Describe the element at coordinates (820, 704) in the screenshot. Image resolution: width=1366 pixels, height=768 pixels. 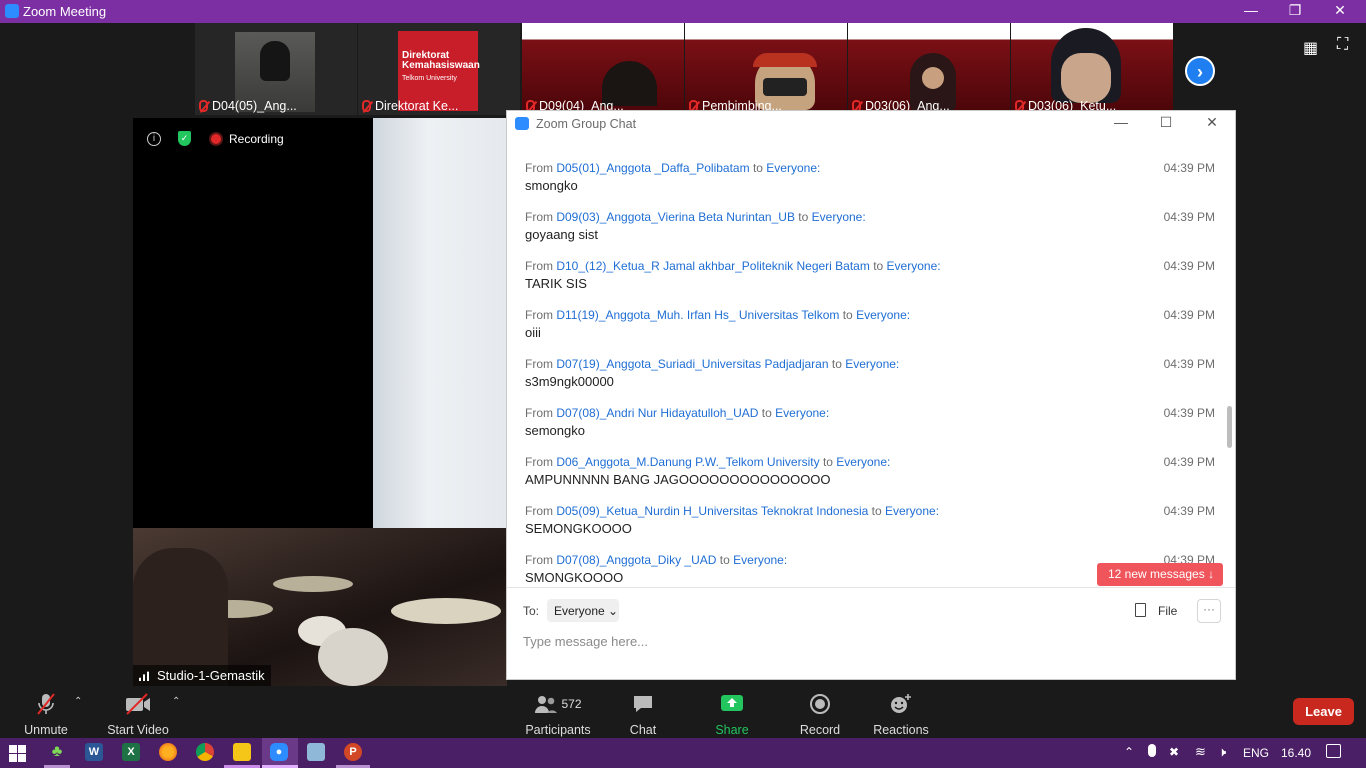
I see `record-icon` at that location.